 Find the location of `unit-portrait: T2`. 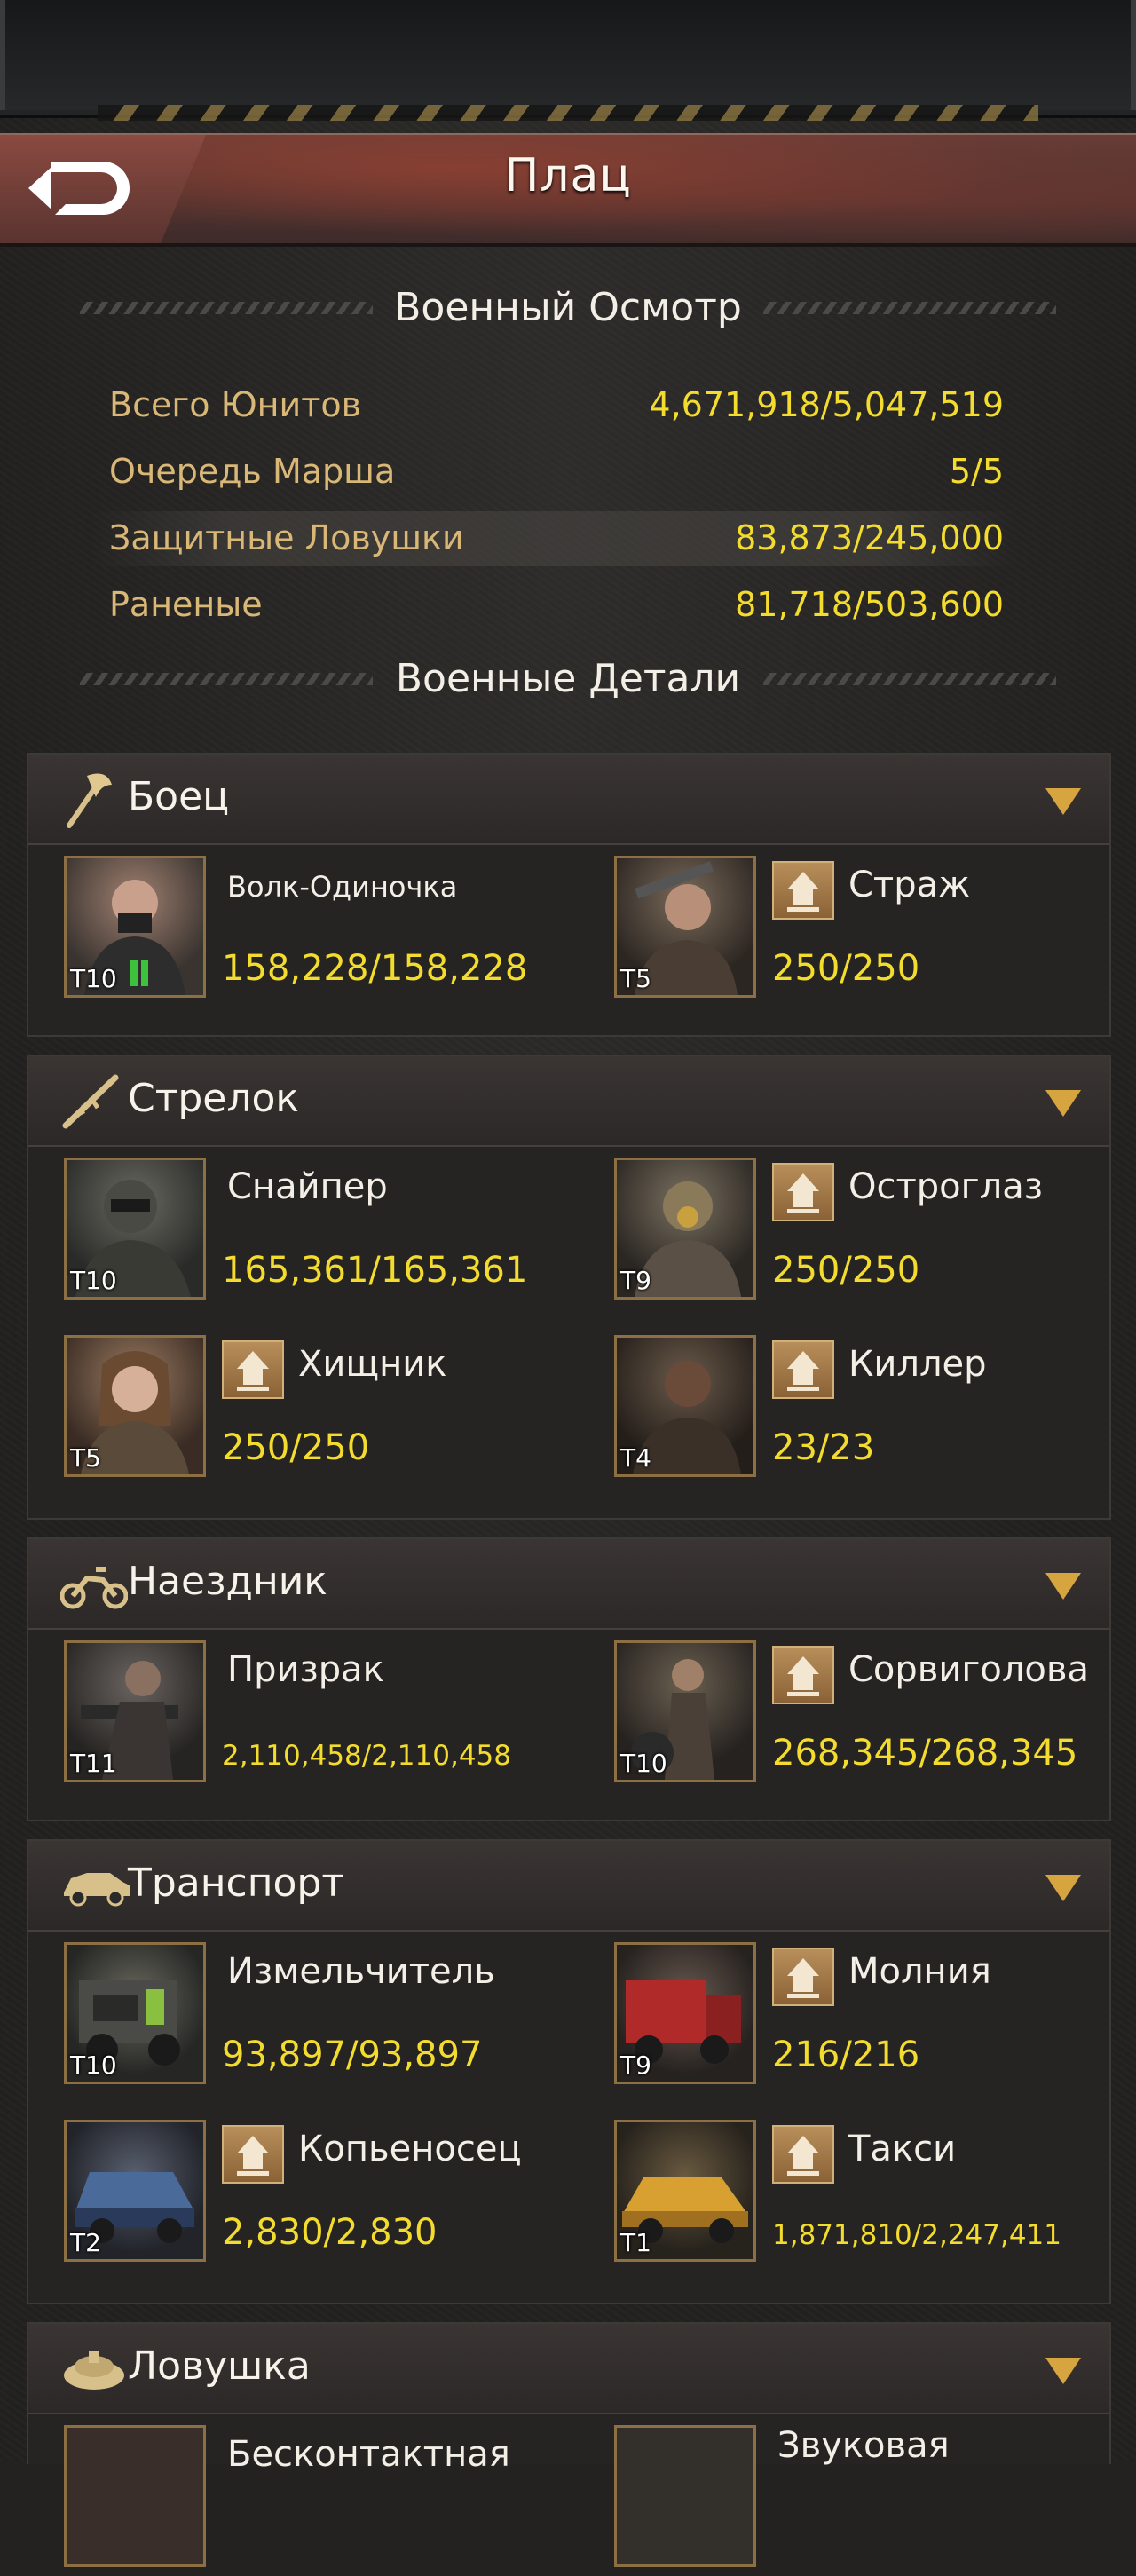

unit-portrait: T2 is located at coordinates (135, 2191).